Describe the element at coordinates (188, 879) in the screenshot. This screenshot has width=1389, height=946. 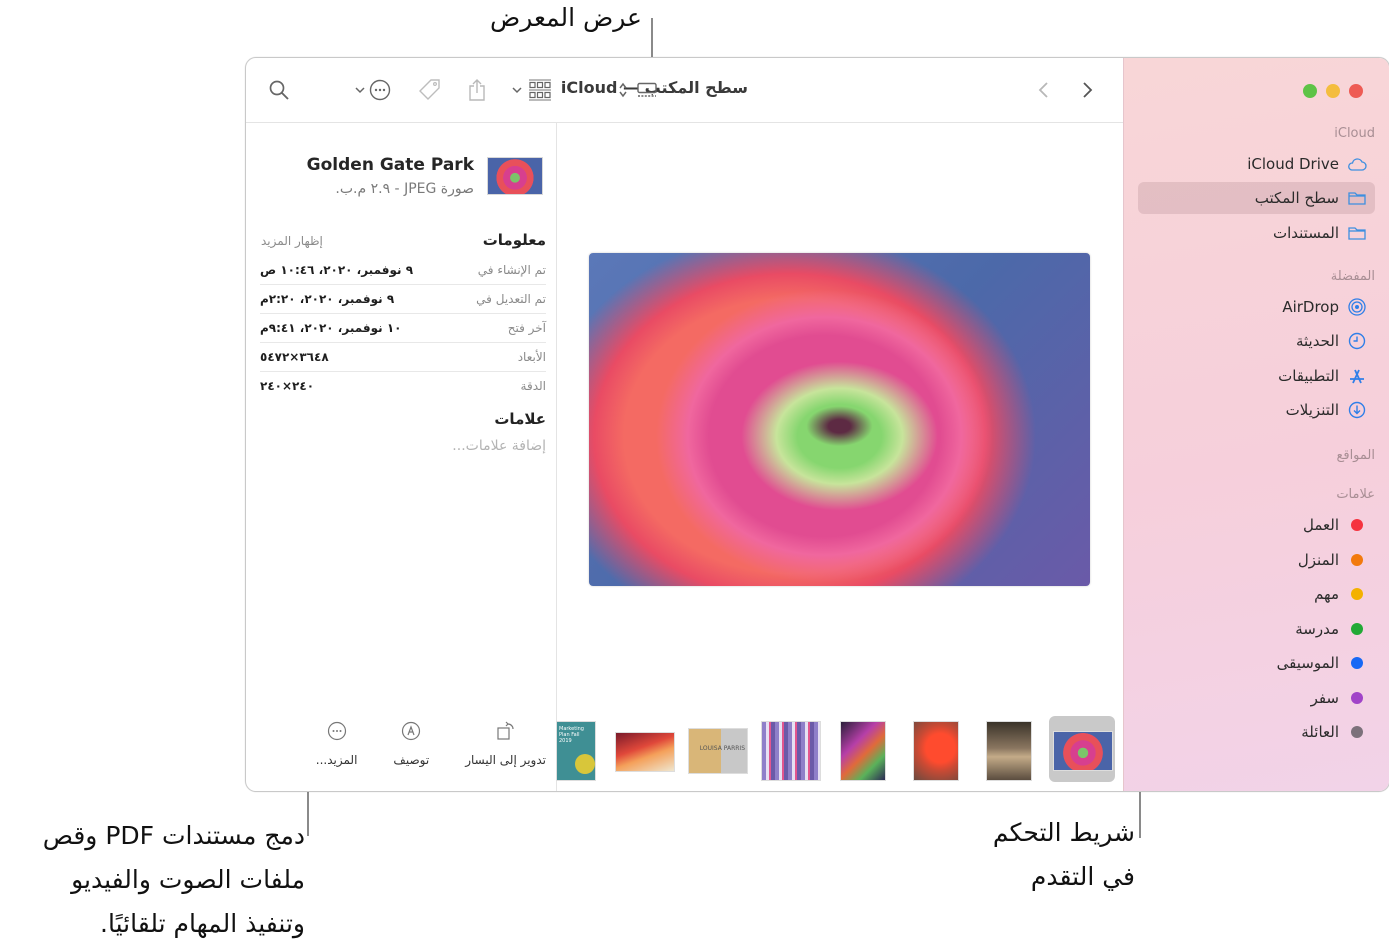
I see `callout-line-2: ملفات الصوت والفيديو` at that location.